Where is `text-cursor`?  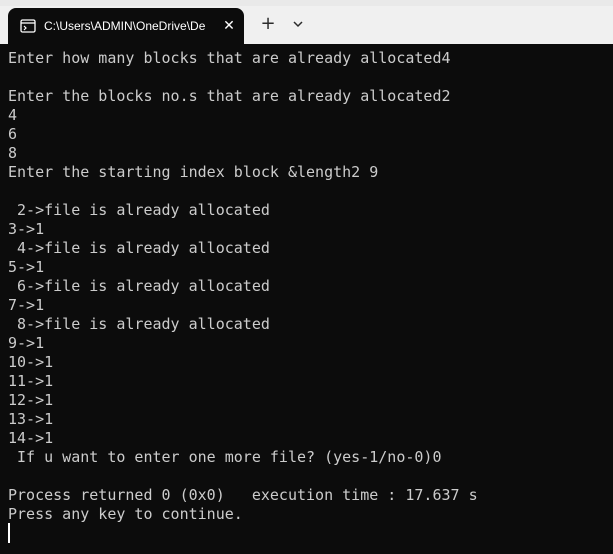
text-cursor is located at coordinates (9, 533).